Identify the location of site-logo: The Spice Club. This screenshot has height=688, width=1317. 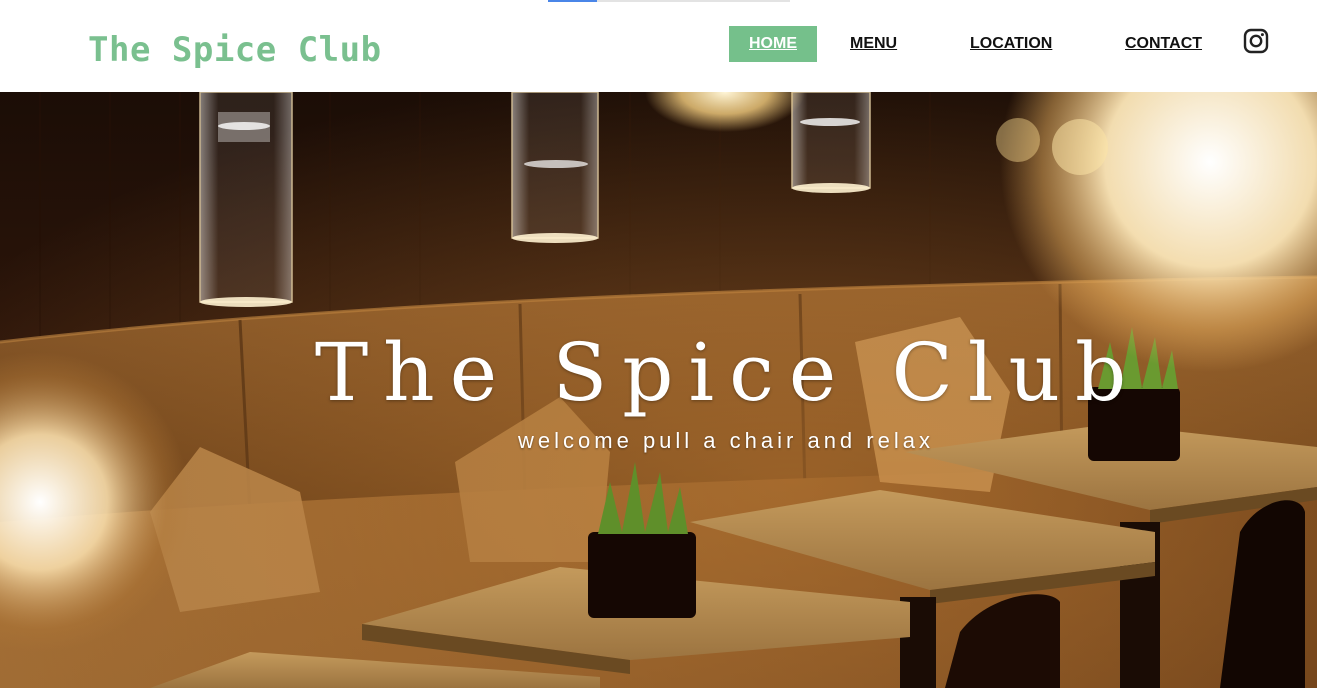
(235, 50).